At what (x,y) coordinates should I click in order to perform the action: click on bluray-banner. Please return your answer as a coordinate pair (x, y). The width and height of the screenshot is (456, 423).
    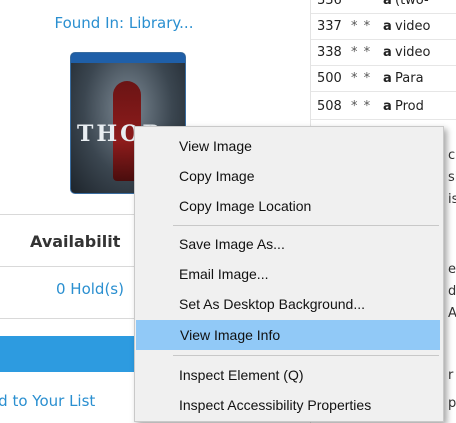
    Looking at the image, I should click on (128, 58).